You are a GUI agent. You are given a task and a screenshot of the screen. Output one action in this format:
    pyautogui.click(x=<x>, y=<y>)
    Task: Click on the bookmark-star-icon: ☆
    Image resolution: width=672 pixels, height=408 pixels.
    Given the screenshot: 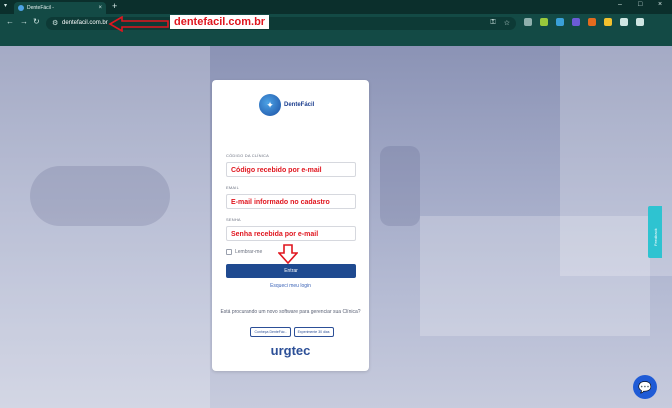 What is the action you would take?
    pyautogui.click(x=507, y=23)
    